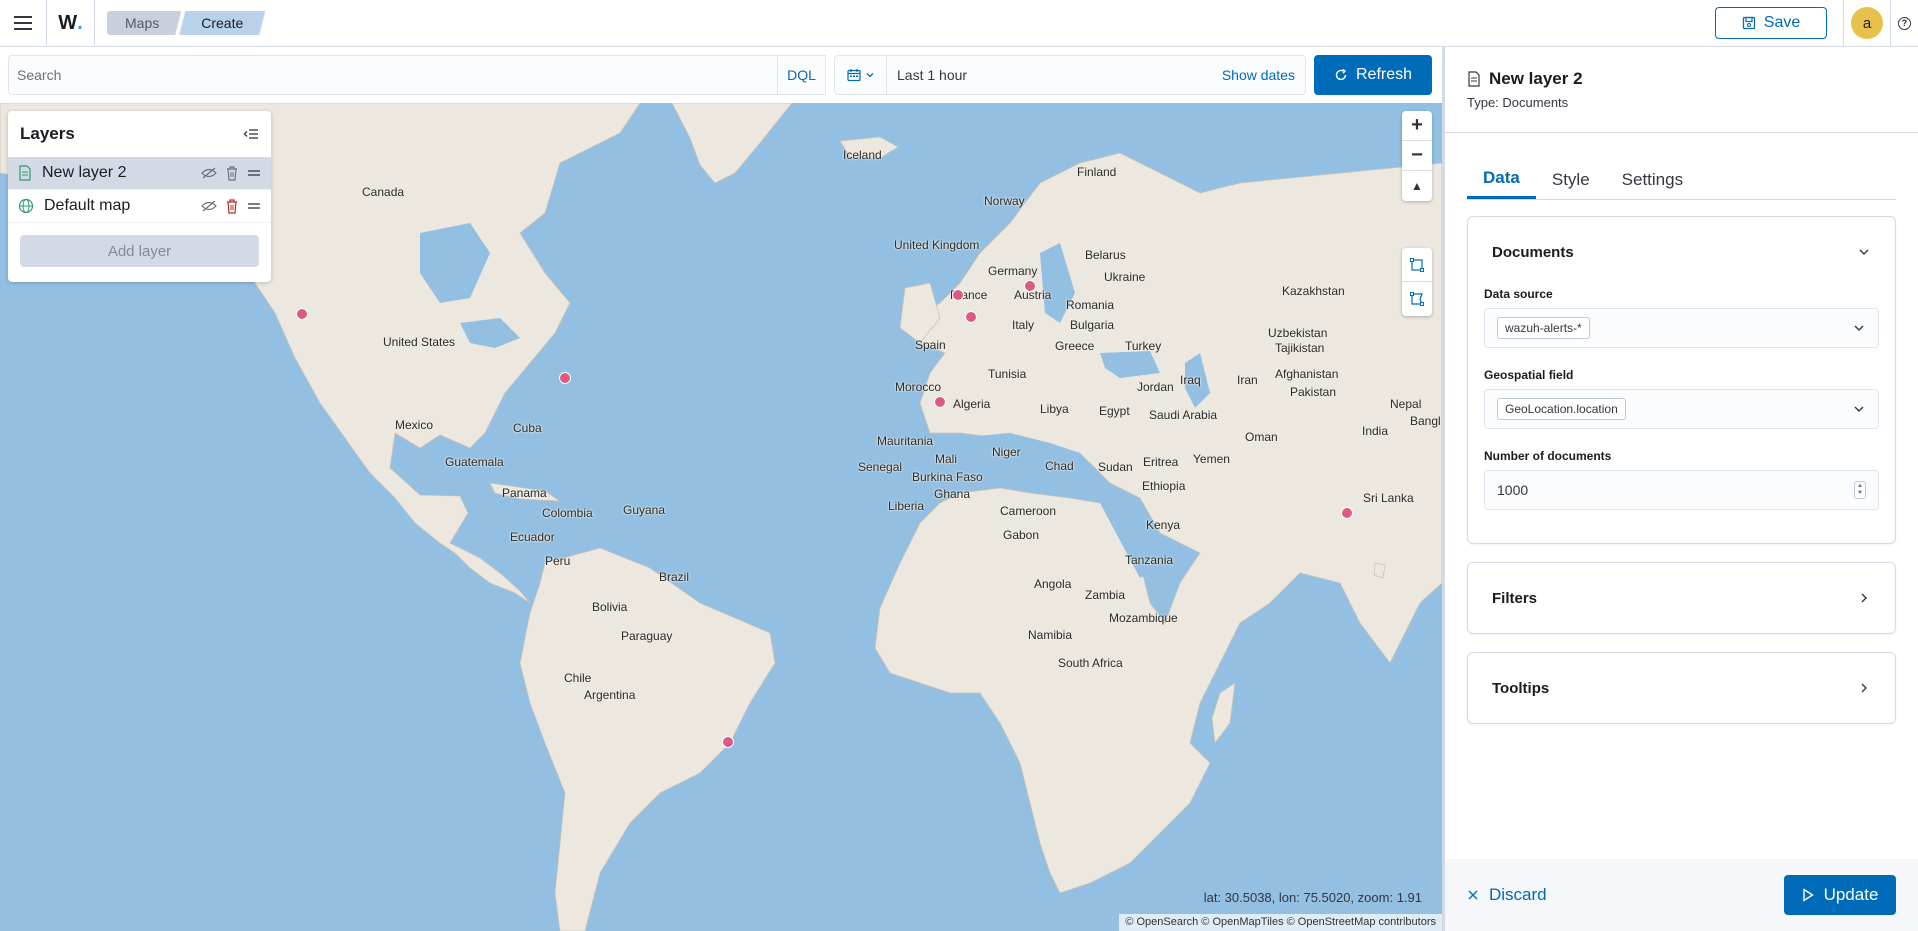 This screenshot has height=931, width=1918. I want to click on hamburger-icon, so click(23, 23).